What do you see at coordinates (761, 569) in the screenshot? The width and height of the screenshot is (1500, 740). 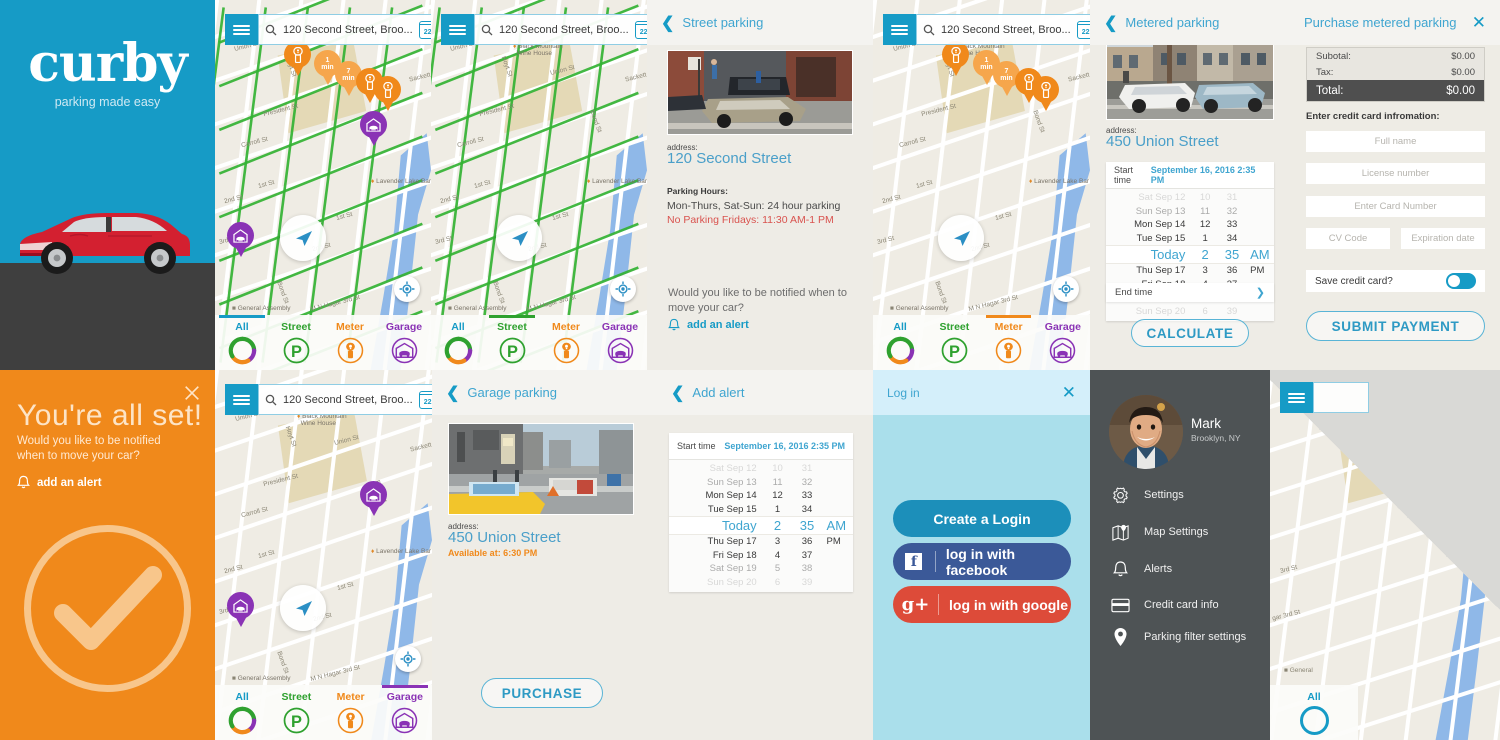 I see `time-picker-row: Sat Sep 19 5 38` at bounding box center [761, 569].